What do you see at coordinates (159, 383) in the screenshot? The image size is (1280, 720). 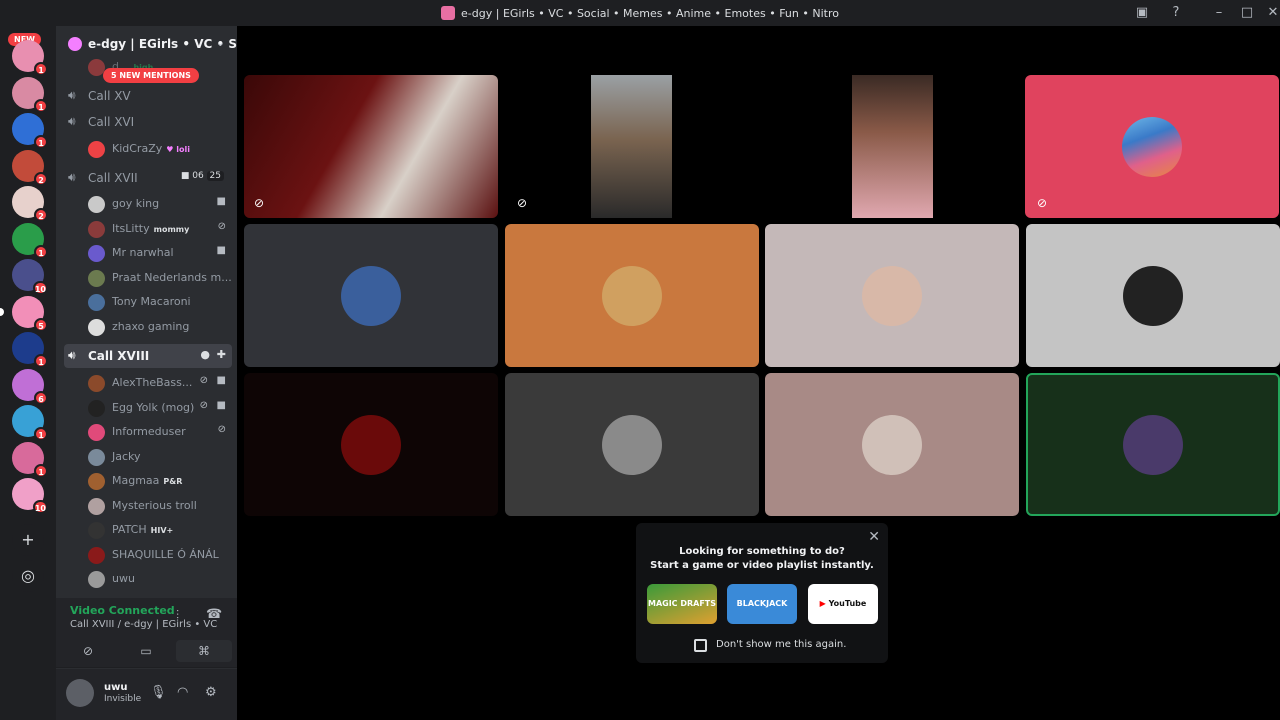 I see `voice-user: AlexTheBass... ⊘ ■` at bounding box center [159, 383].